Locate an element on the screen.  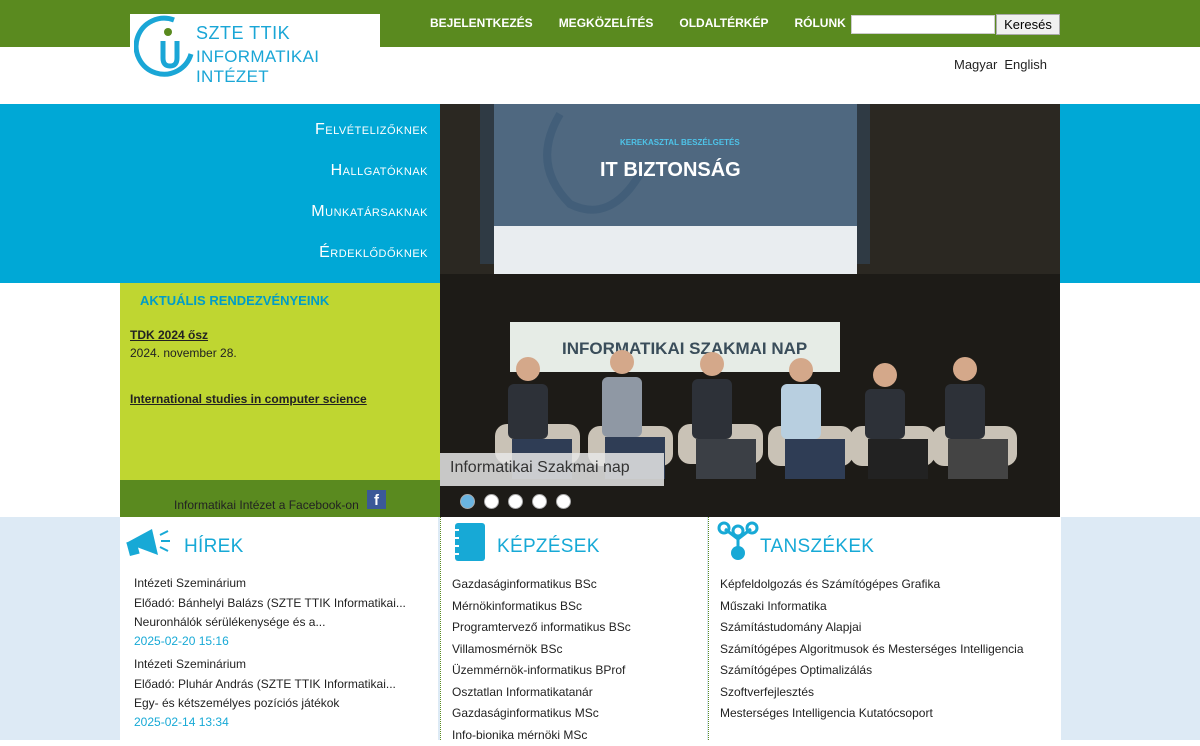
language-switch: Magyar English is located at coordinates (1004, 64).